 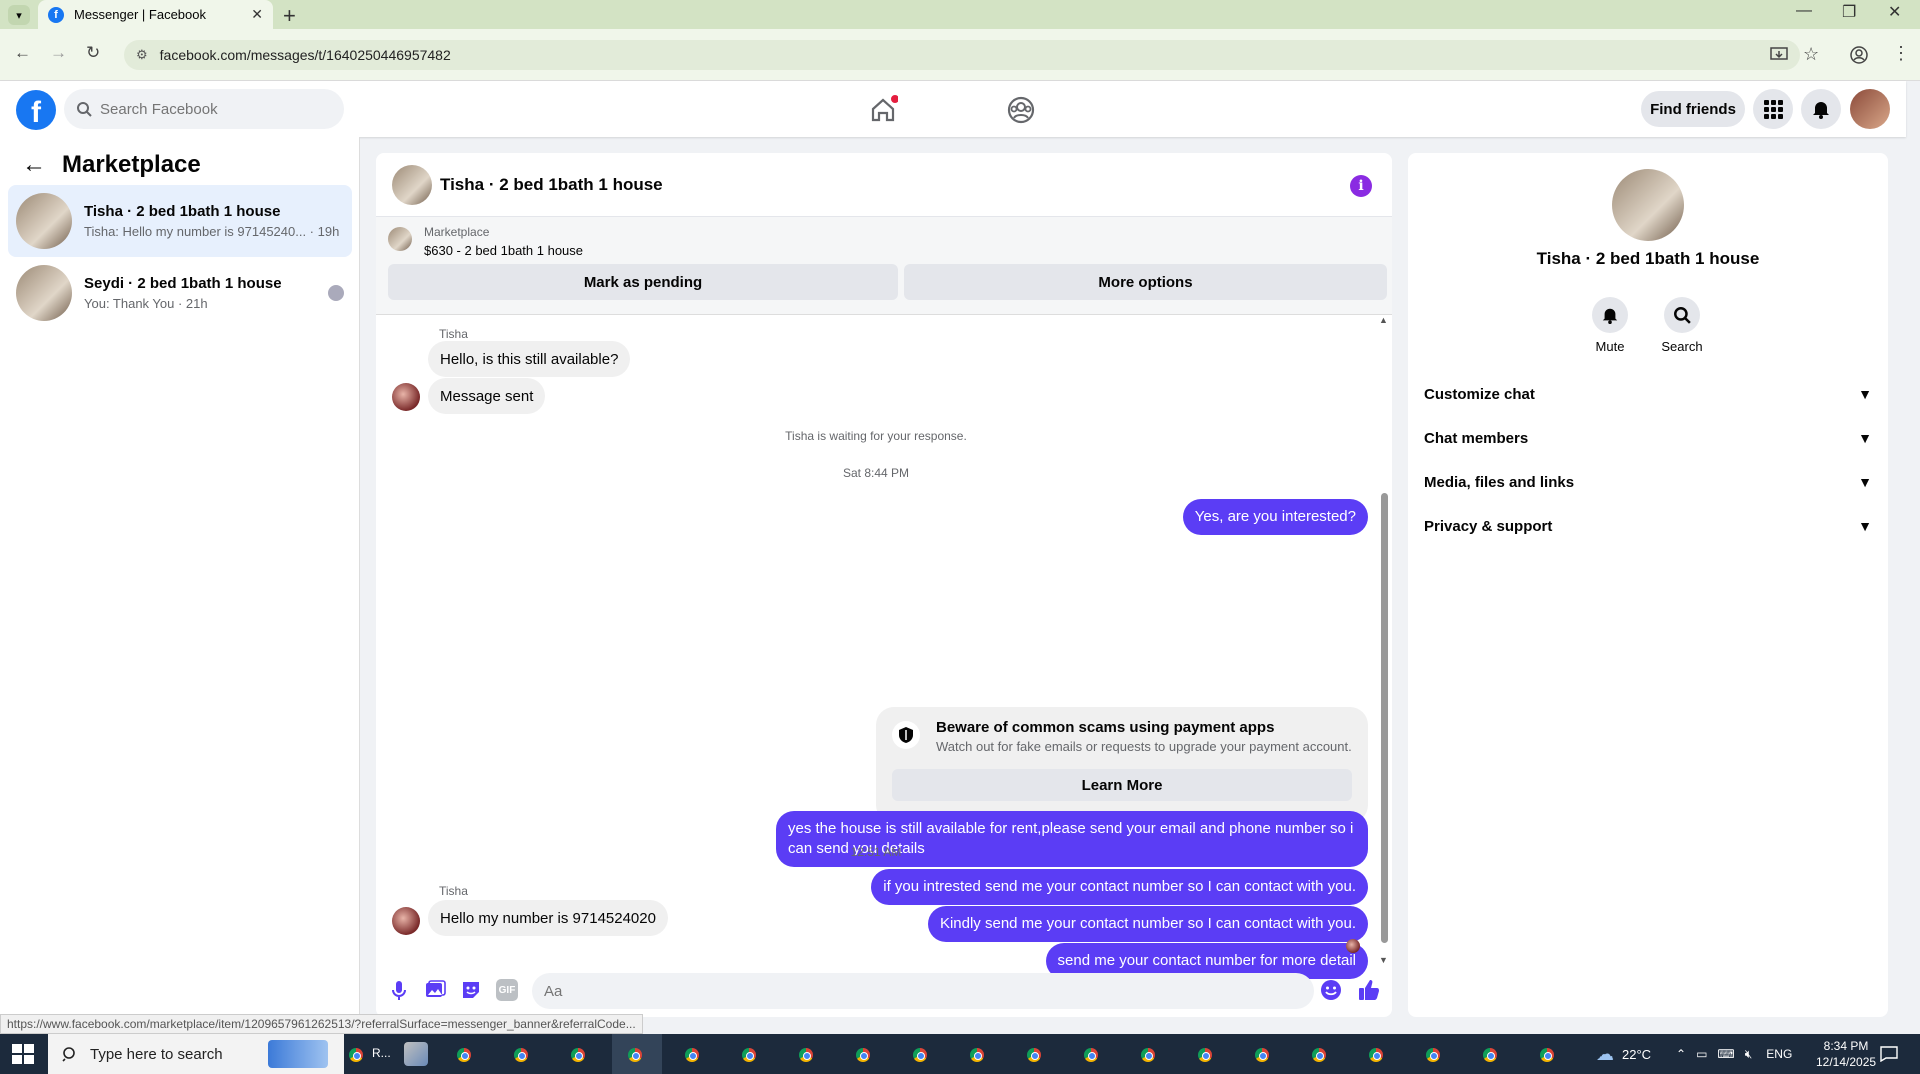 I want to click on scrollbar-thumb, so click(x=1384, y=718).